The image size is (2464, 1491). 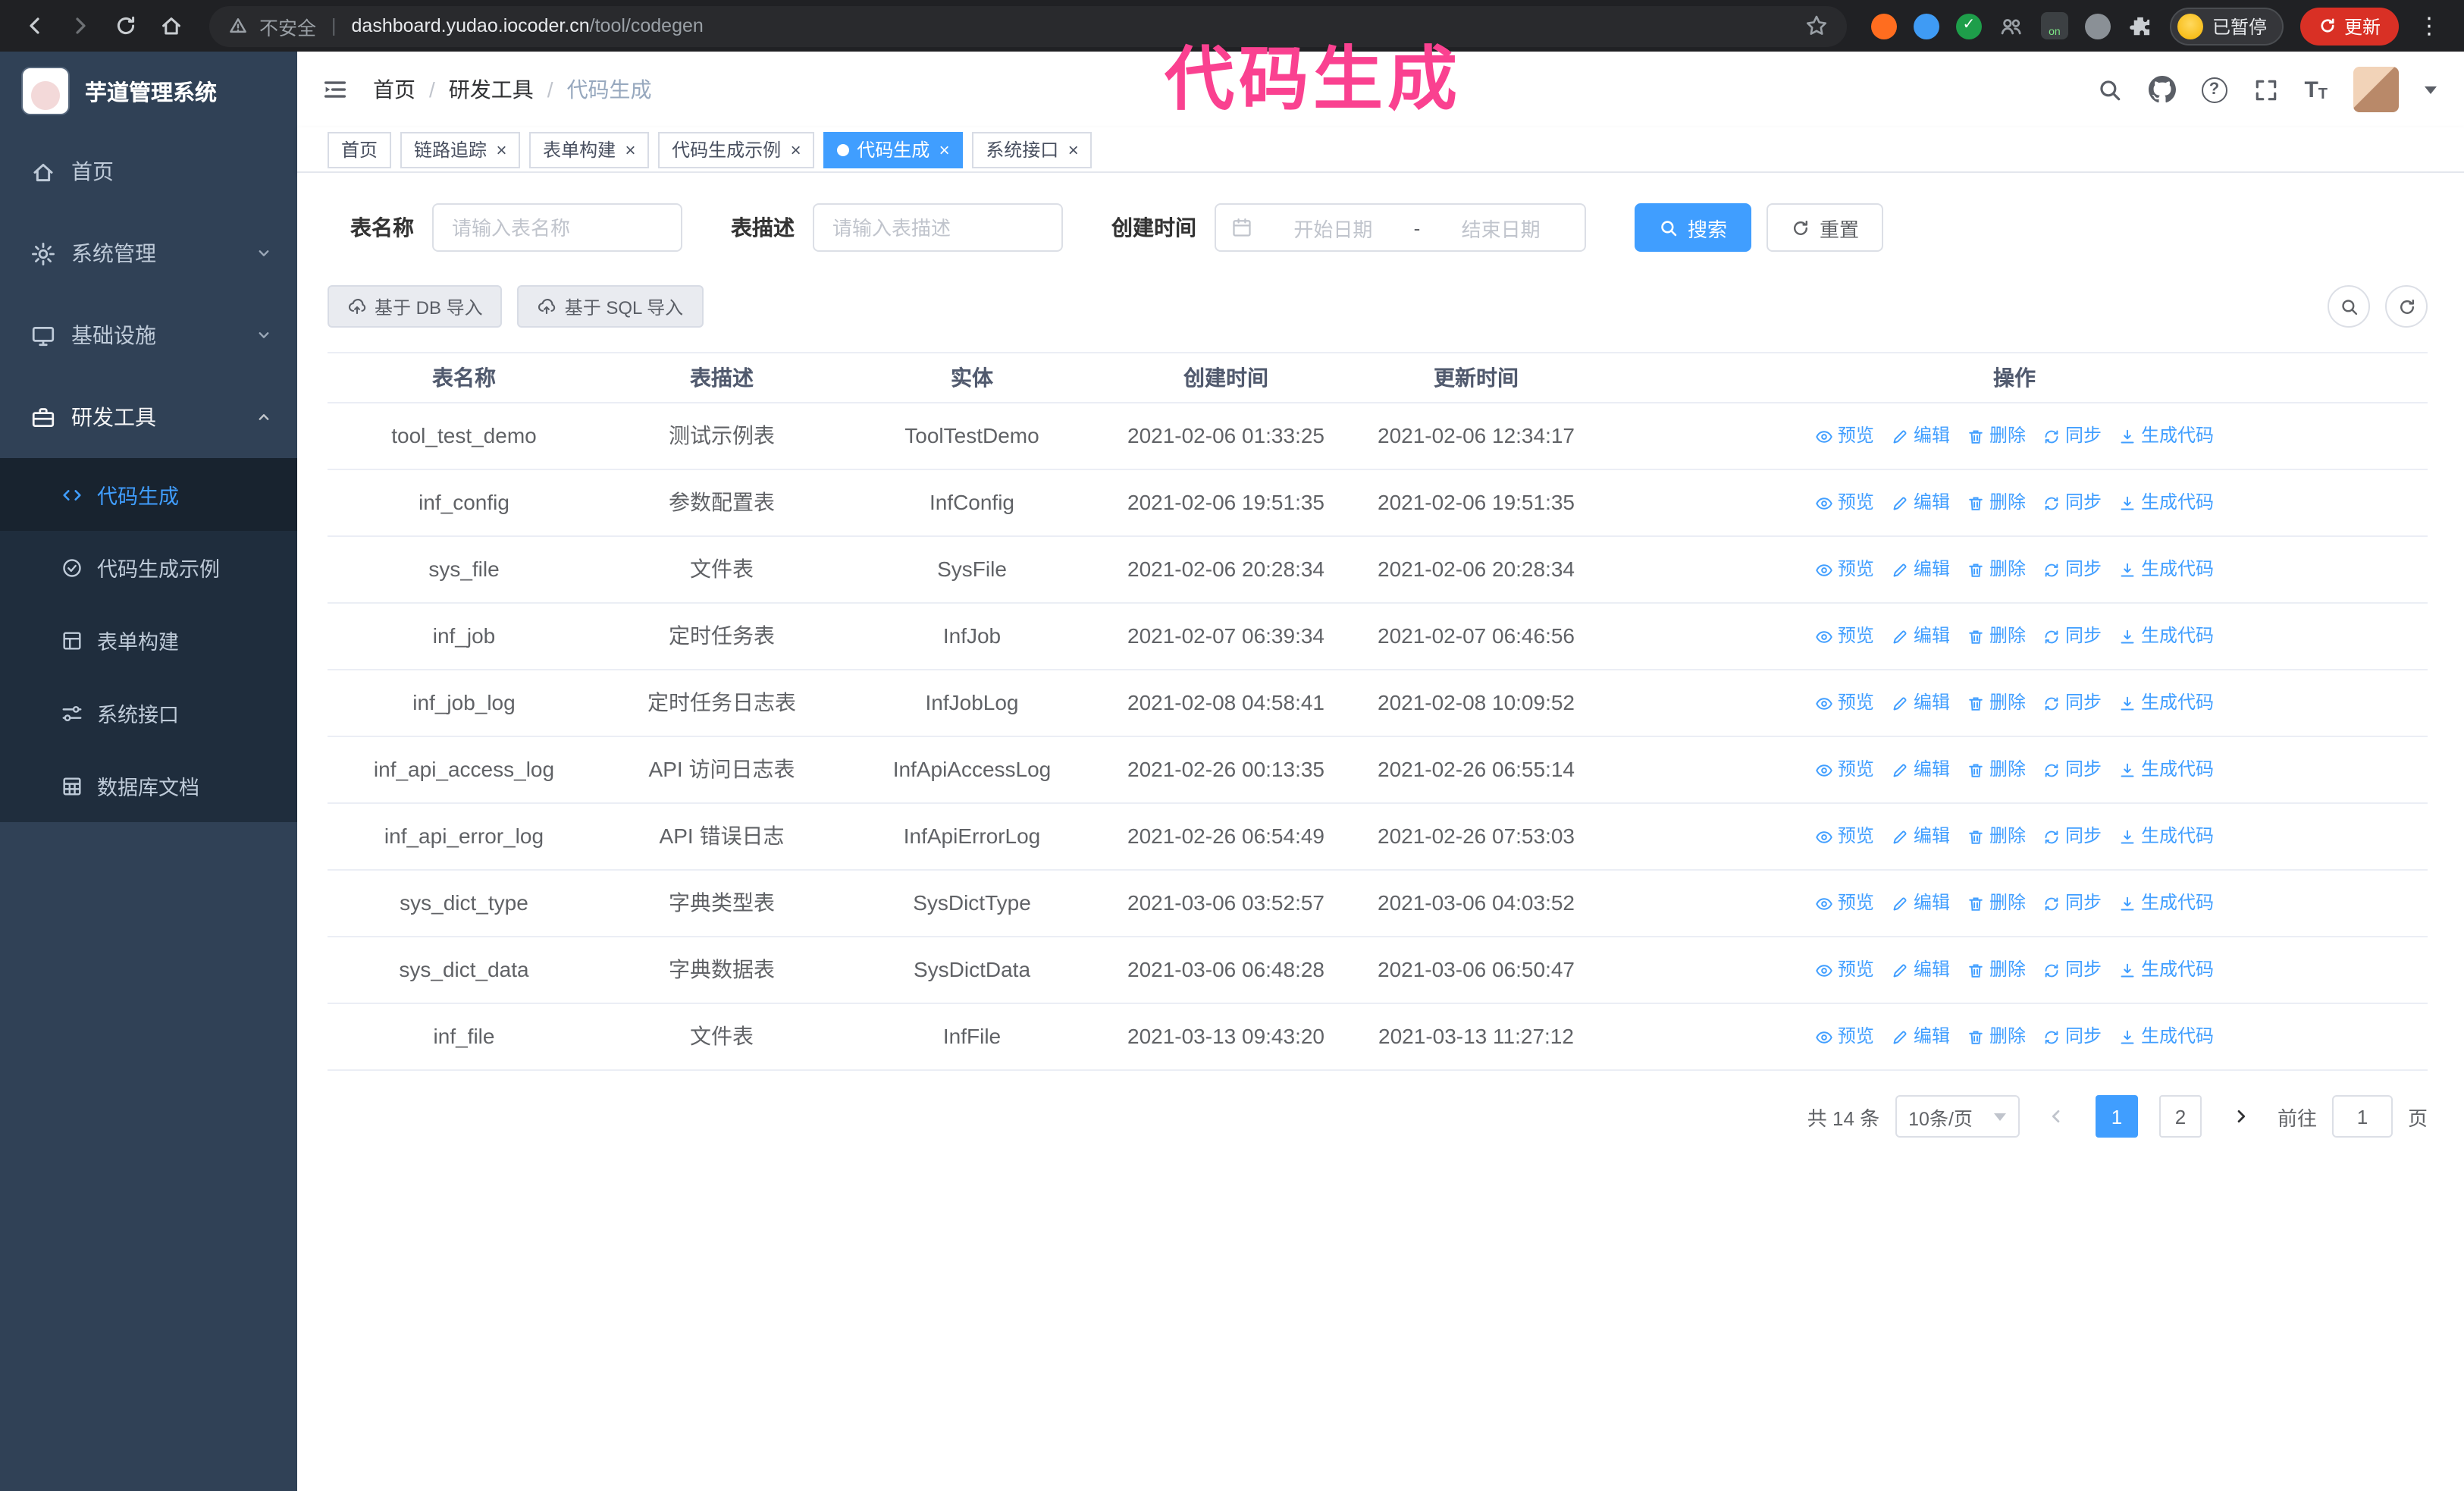 What do you see at coordinates (148, 253) in the screenshot?
I see `sidebar-item-system: 系统管理` at bounding box center [148, 253].